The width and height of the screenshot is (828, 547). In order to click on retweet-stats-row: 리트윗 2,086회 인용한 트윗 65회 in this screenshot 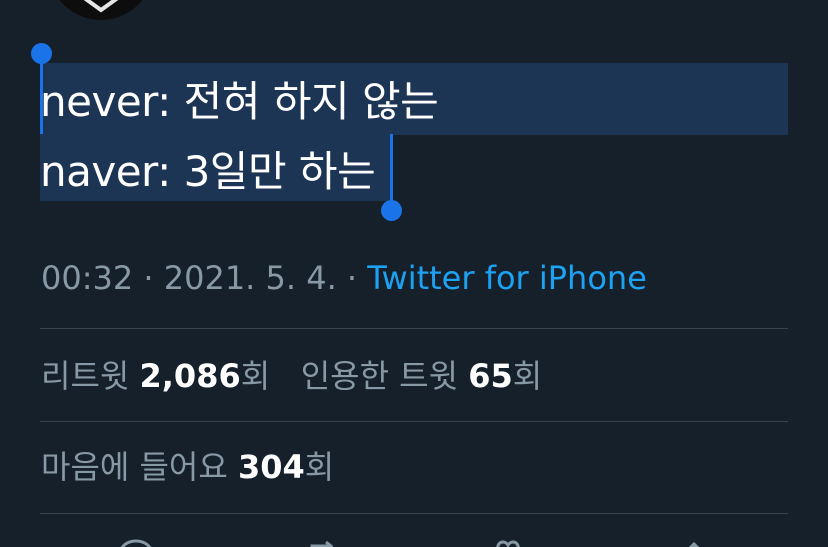, I will do `click(291, 376)`.